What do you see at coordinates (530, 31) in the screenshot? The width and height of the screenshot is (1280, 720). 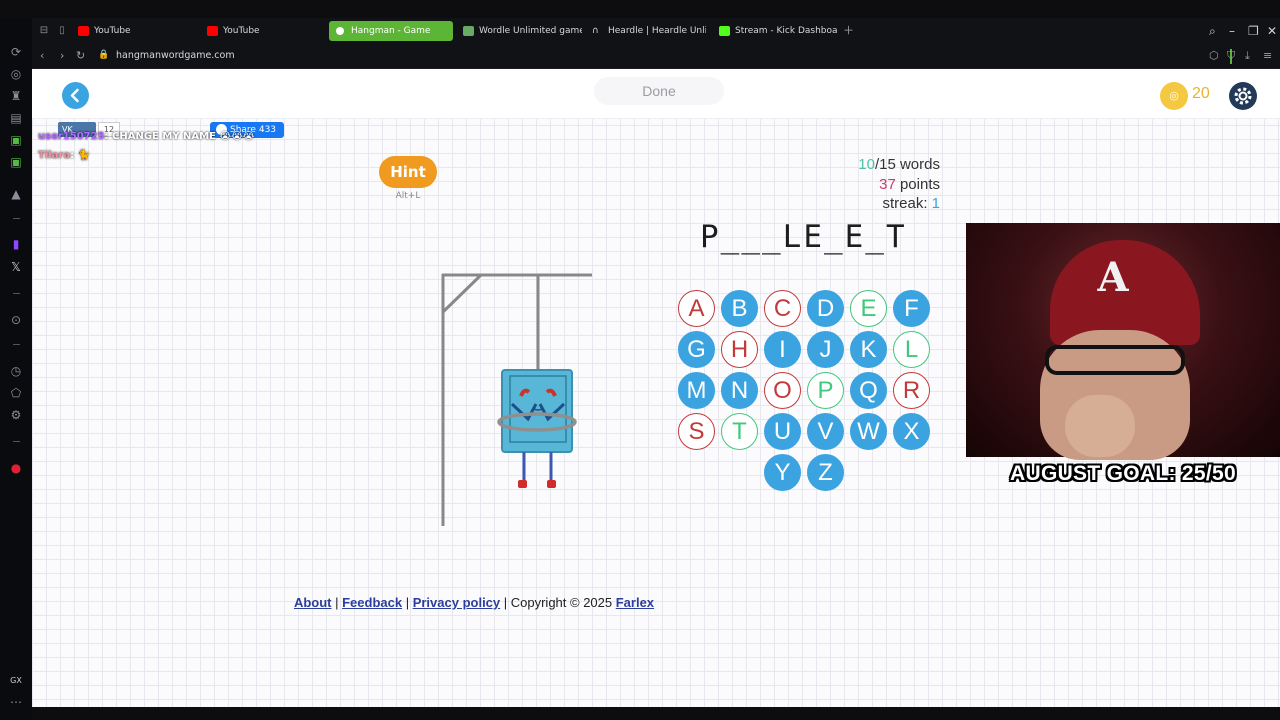 I see `tab-label: Wordle Unlimited games` at bounding box center [530, 31].